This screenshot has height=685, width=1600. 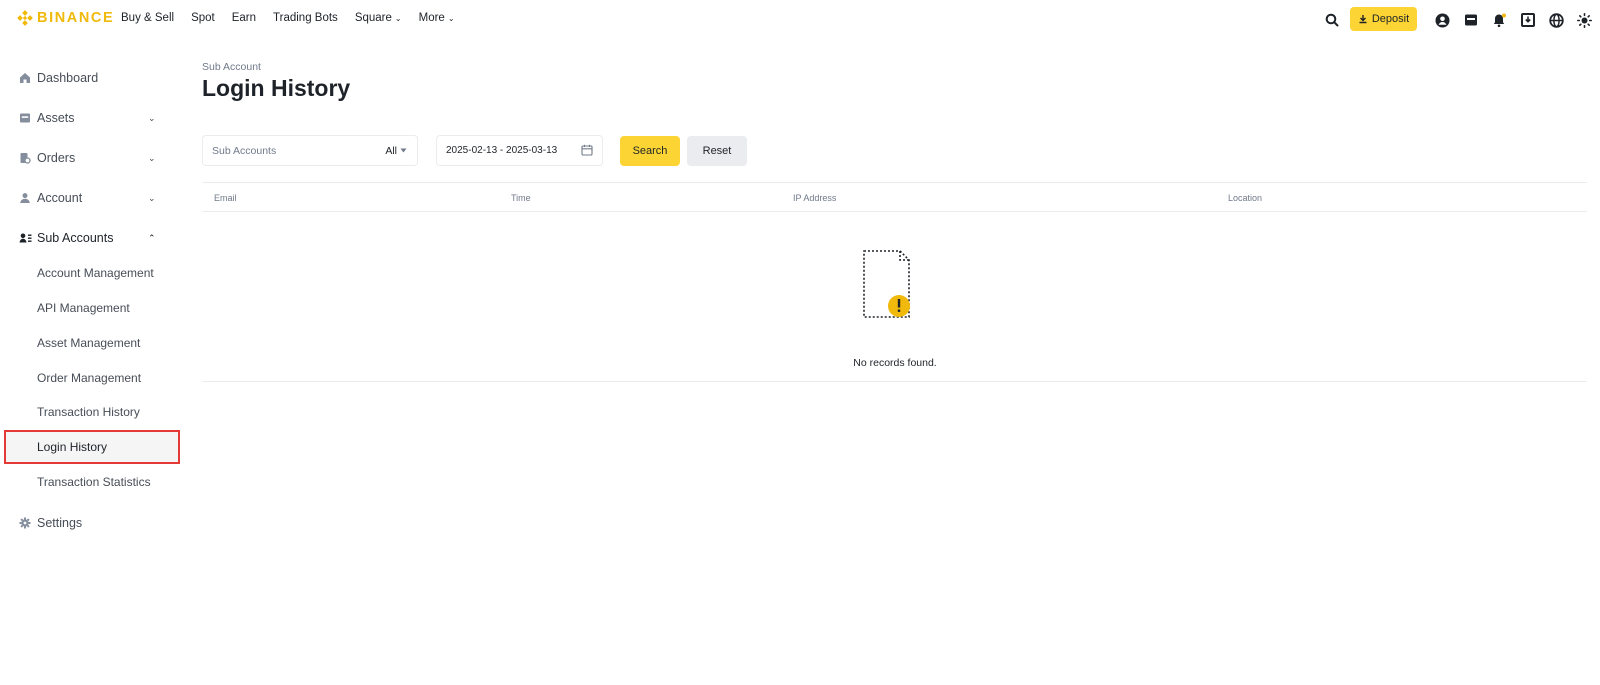 I want to click on nav-trading-bots: Trading Bots, so click(x=305, y=18).